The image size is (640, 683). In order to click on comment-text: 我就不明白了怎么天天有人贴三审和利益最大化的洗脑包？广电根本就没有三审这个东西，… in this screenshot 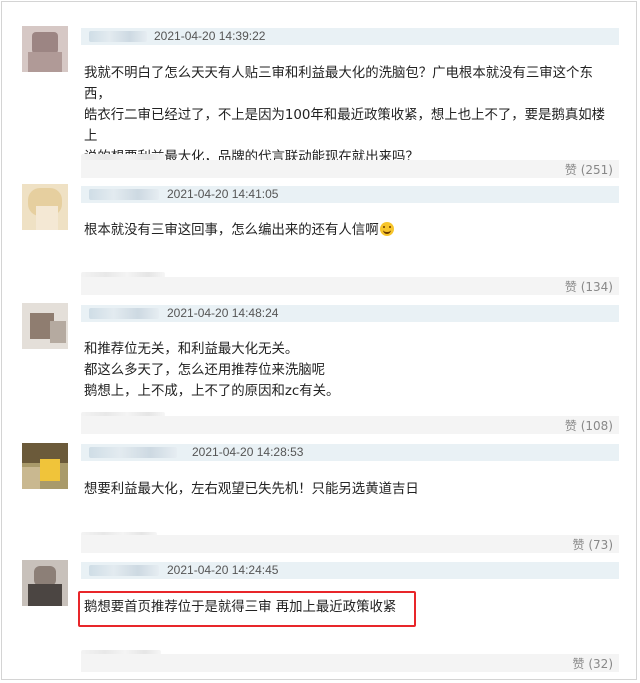, I will do `click(348, 115)`.